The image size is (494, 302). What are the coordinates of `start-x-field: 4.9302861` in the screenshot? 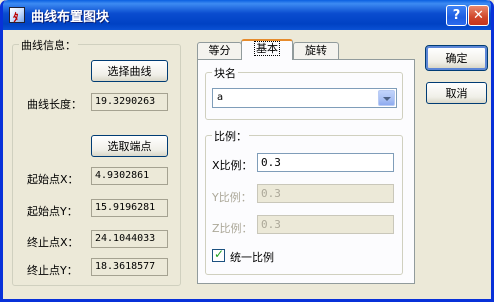 It's located at (129, 176).